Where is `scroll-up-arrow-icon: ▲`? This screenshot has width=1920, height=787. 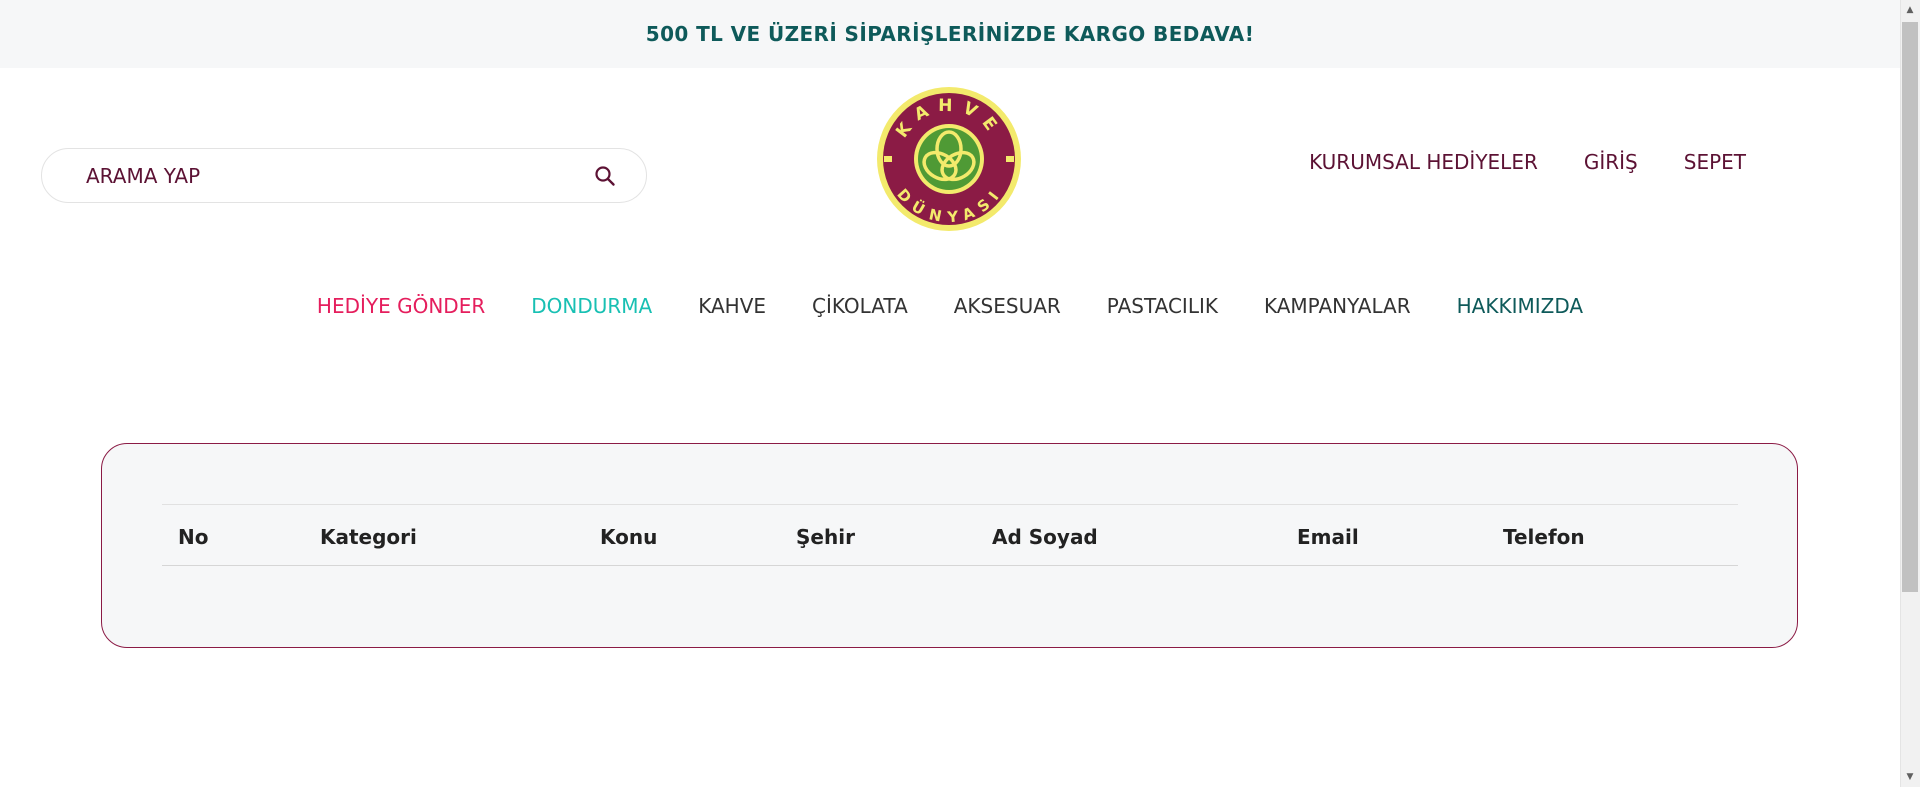
scroll-up-arrow-icon: ▲ is located at coordinates (1910, 10).